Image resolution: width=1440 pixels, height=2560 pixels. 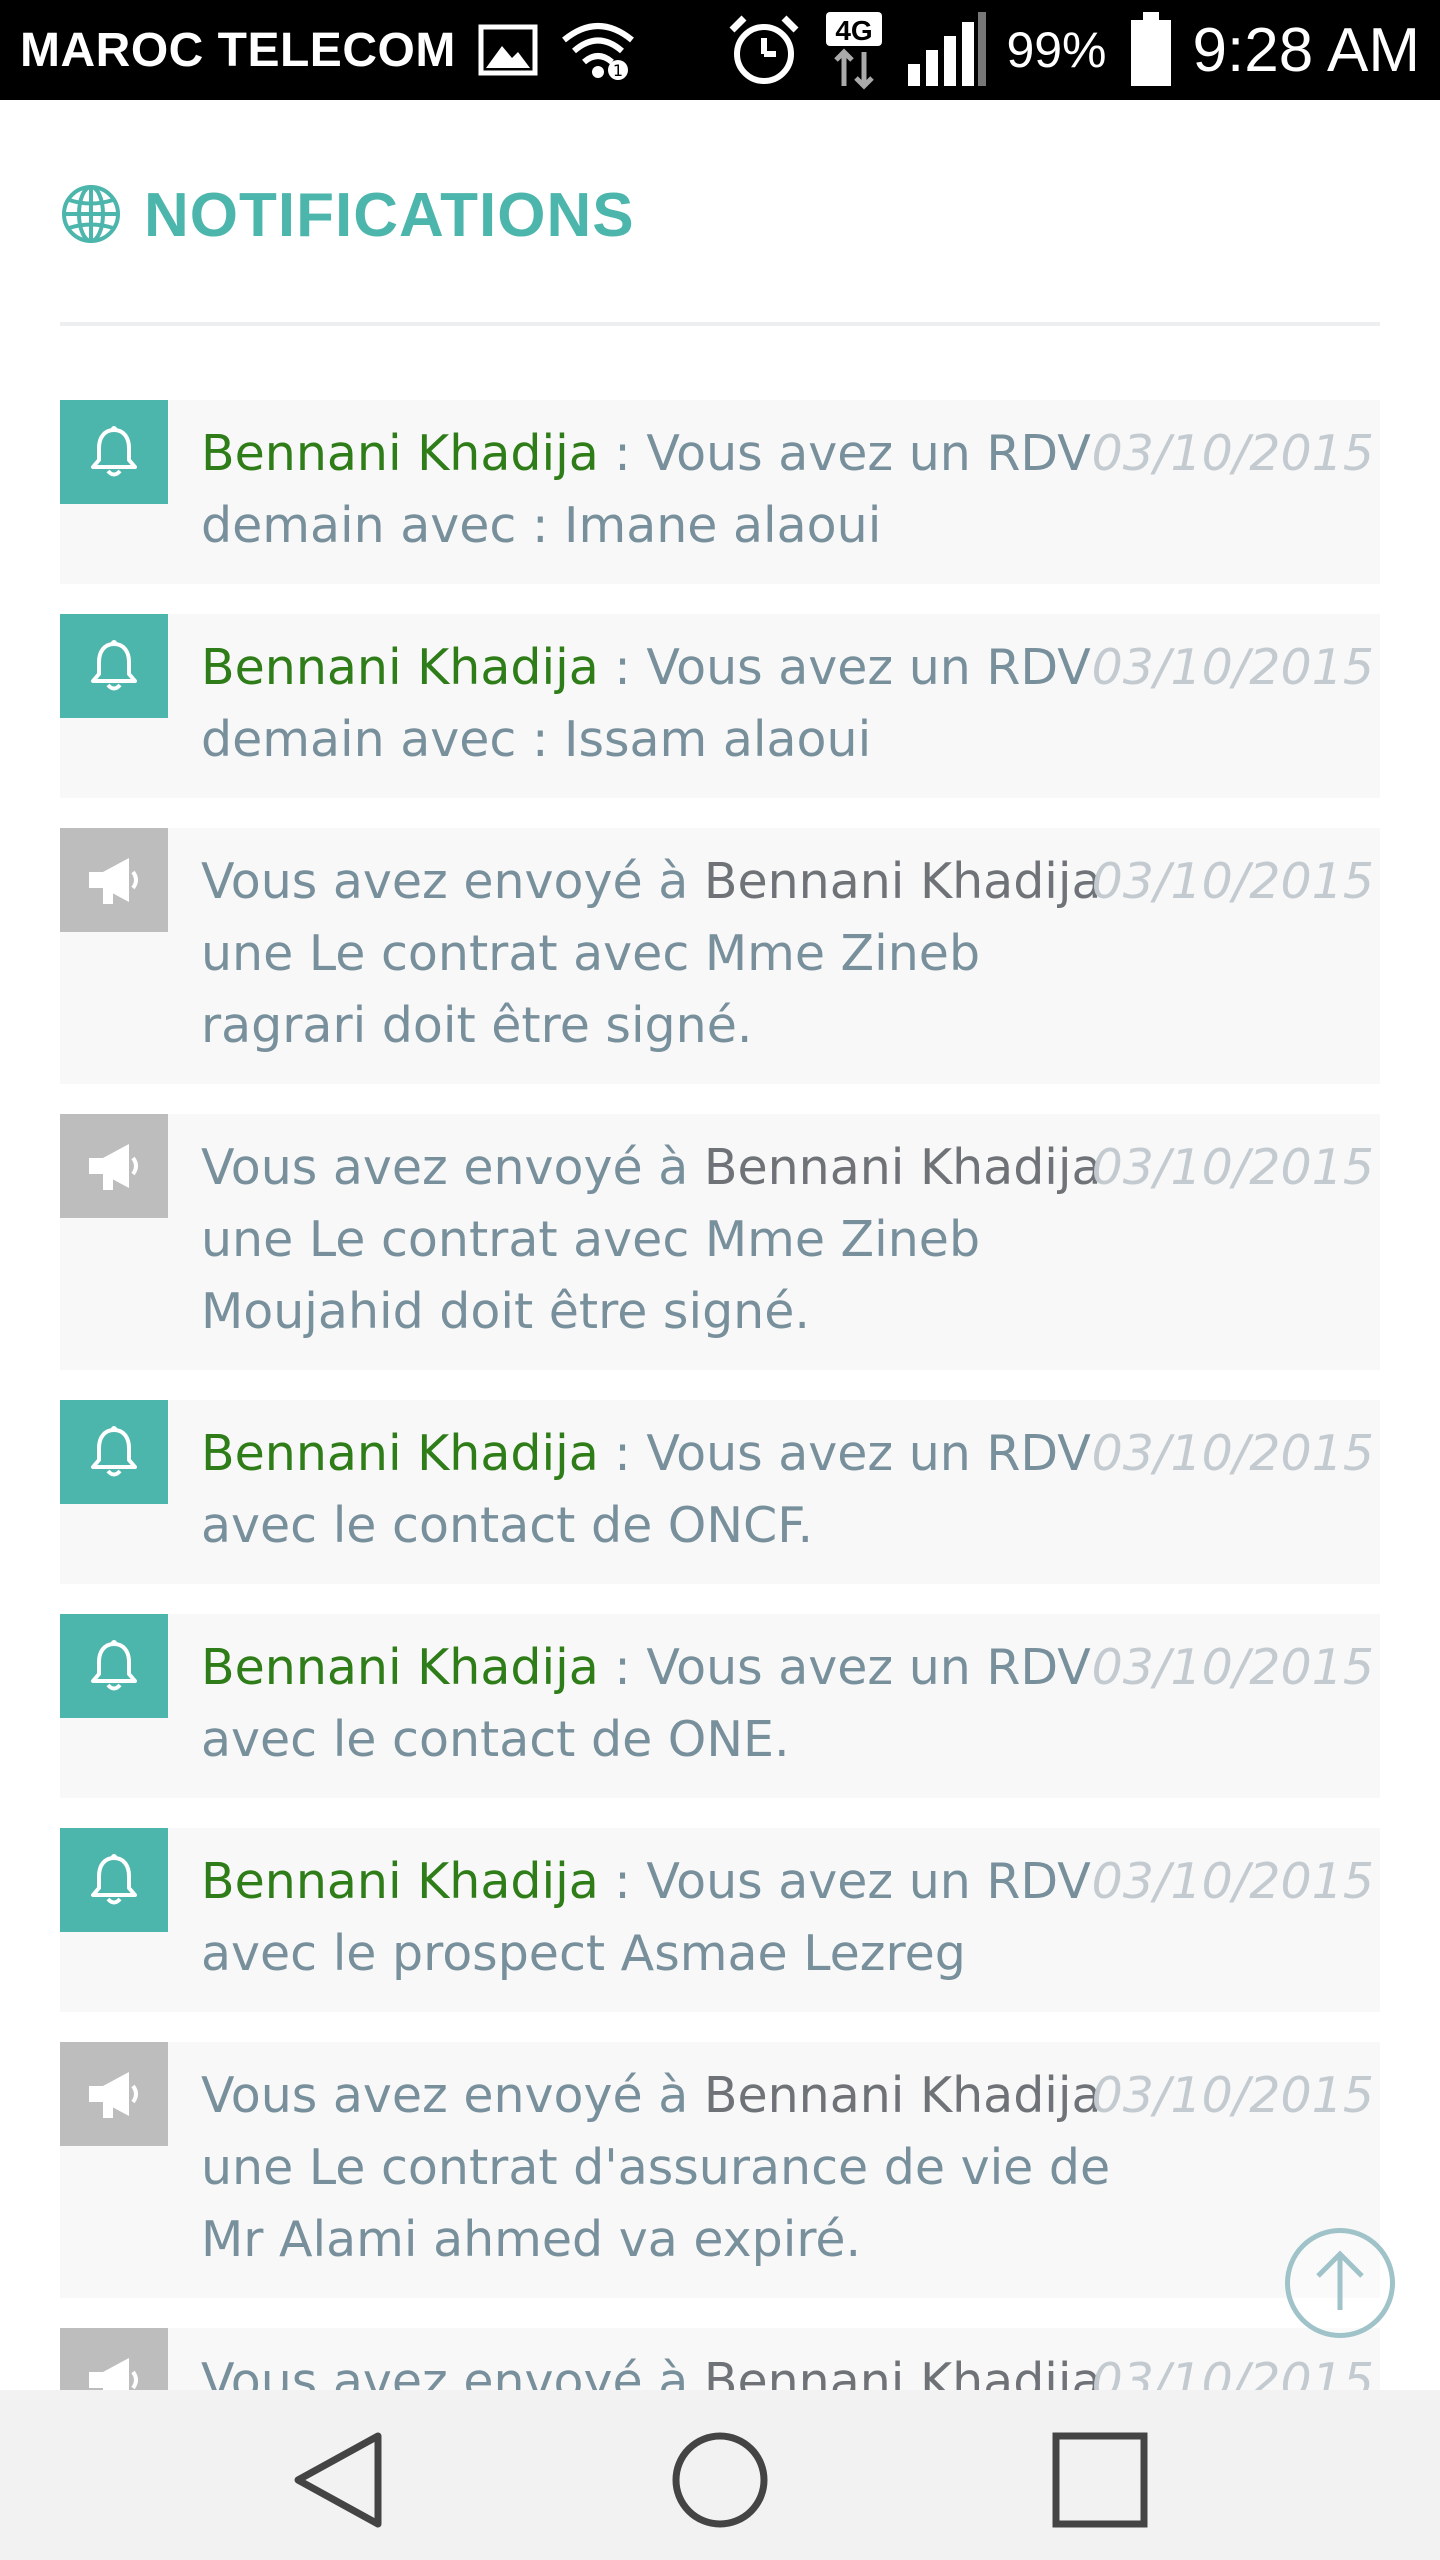 I want to click on alarm-icon, so click(x=764, y=50).